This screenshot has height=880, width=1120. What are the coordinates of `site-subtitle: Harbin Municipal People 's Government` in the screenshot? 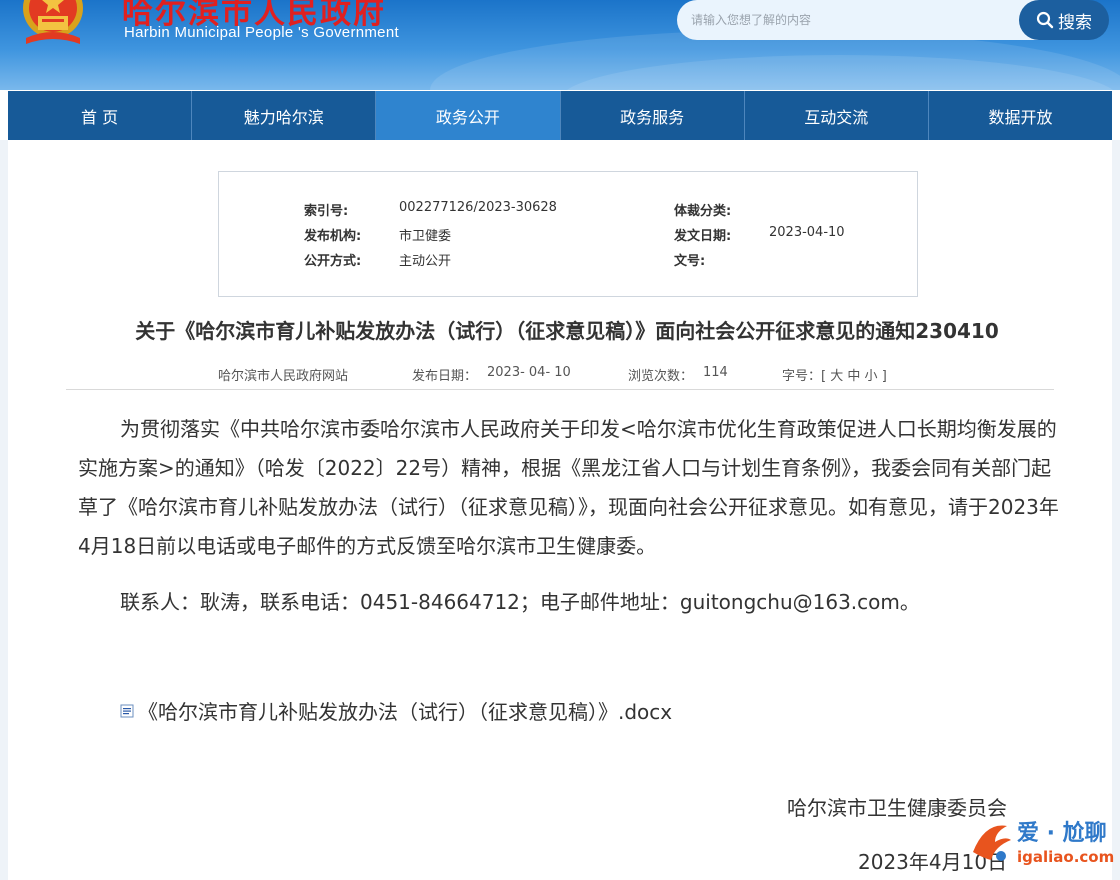 It's located at (261, 32).